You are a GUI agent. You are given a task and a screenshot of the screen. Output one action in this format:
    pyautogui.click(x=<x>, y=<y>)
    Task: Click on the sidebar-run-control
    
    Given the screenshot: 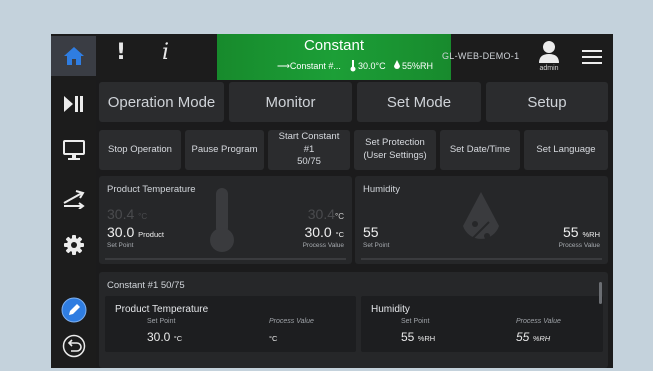 What is the action you would take?
    pyautogui.click(x=73, y=104)
    